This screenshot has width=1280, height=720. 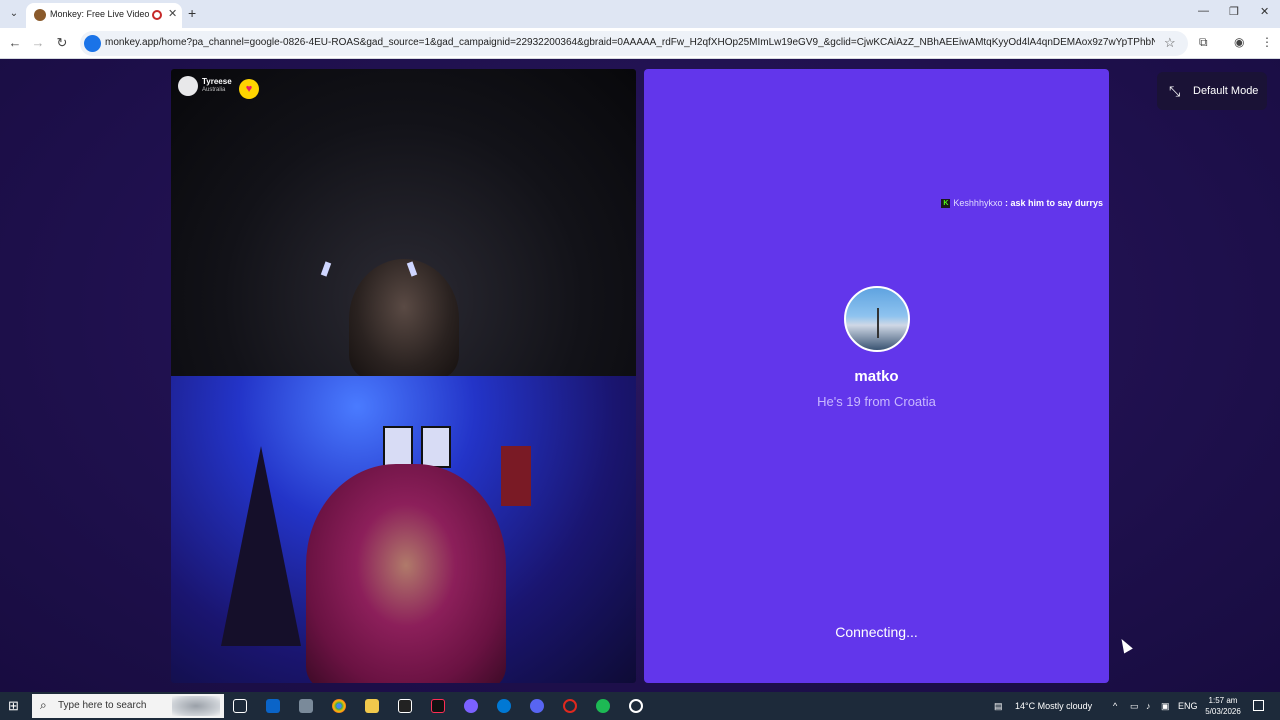 I want to click on discord-icon, so click(x=537, y=706).